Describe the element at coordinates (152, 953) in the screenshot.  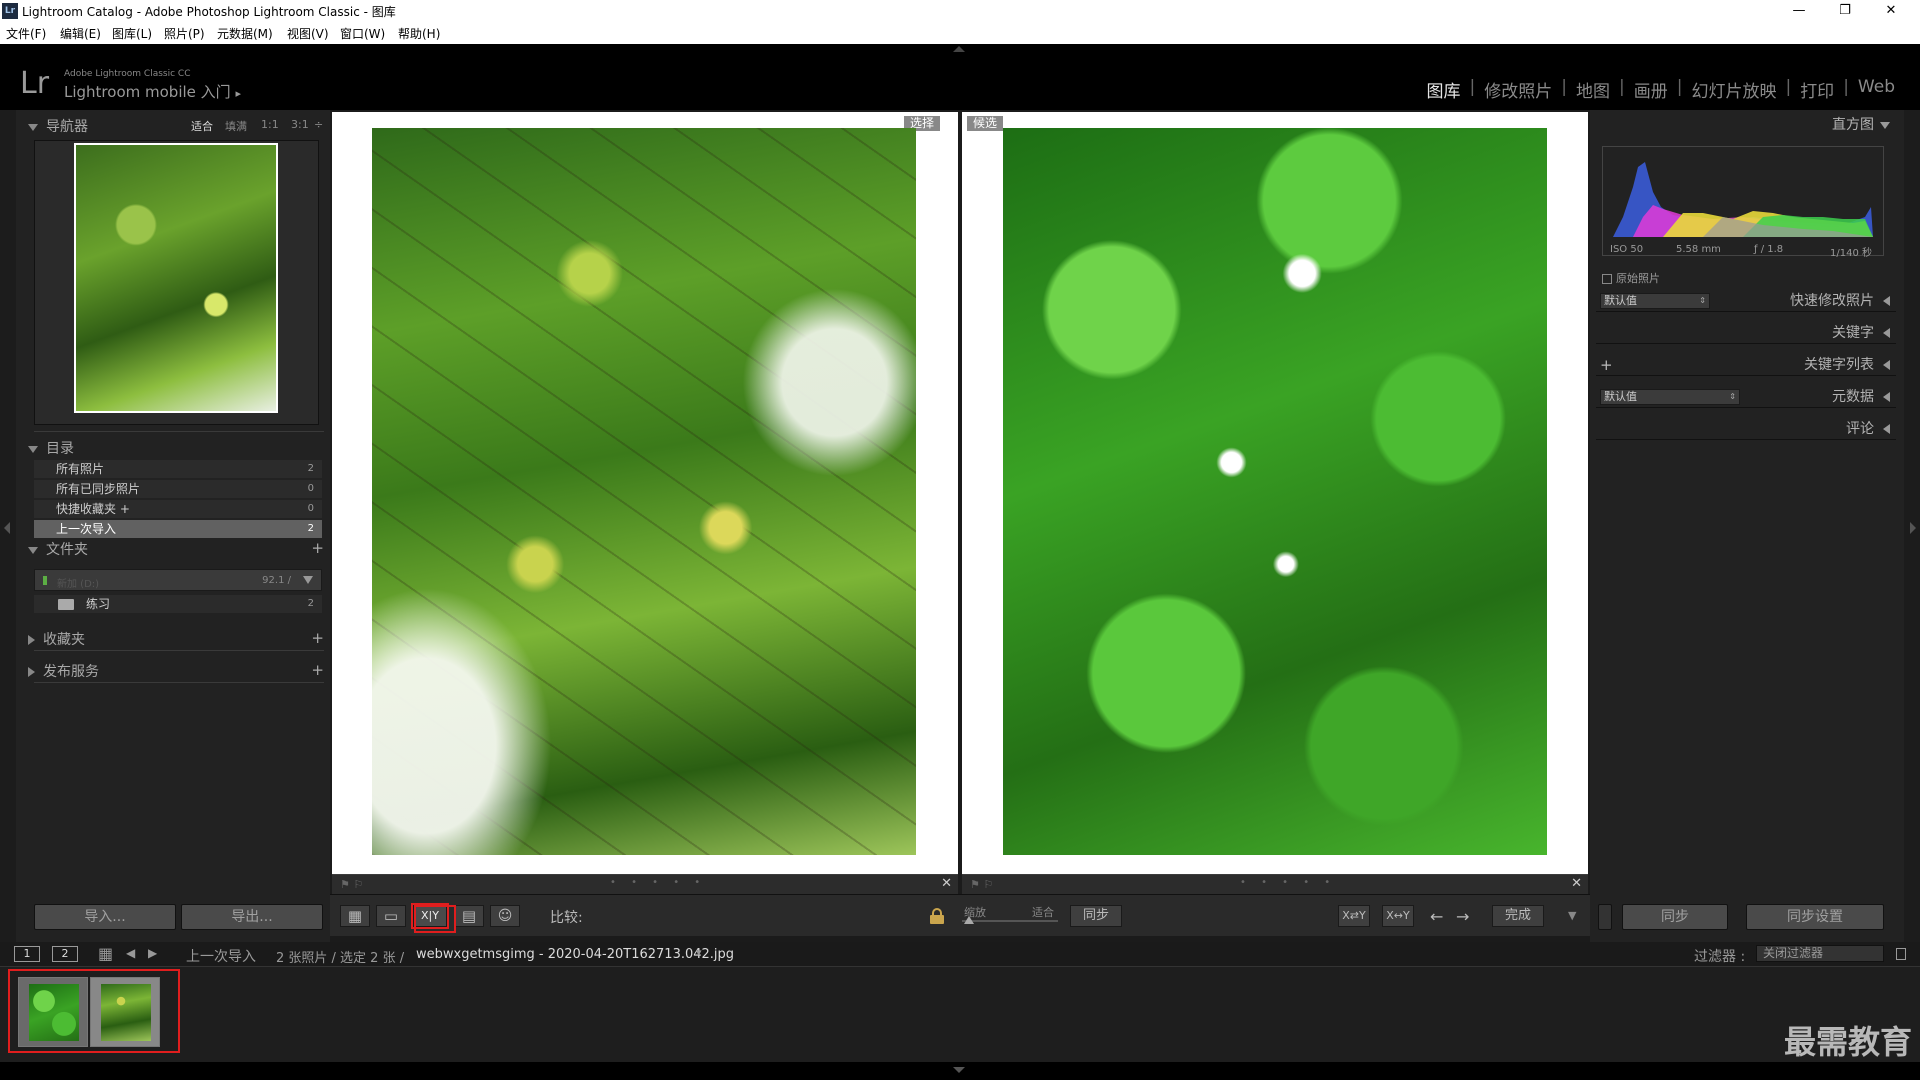
I see `forward-arrow-icon: ▶` at that location.